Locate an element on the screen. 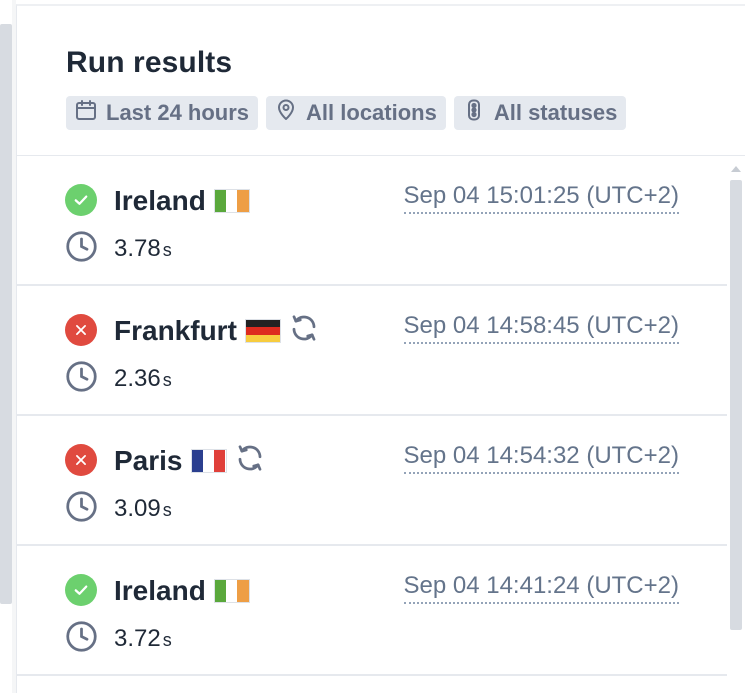 Image resolution: width=745 pixels, height=693 pixels. location-filter: All locations is located at coordinates (356, 113).